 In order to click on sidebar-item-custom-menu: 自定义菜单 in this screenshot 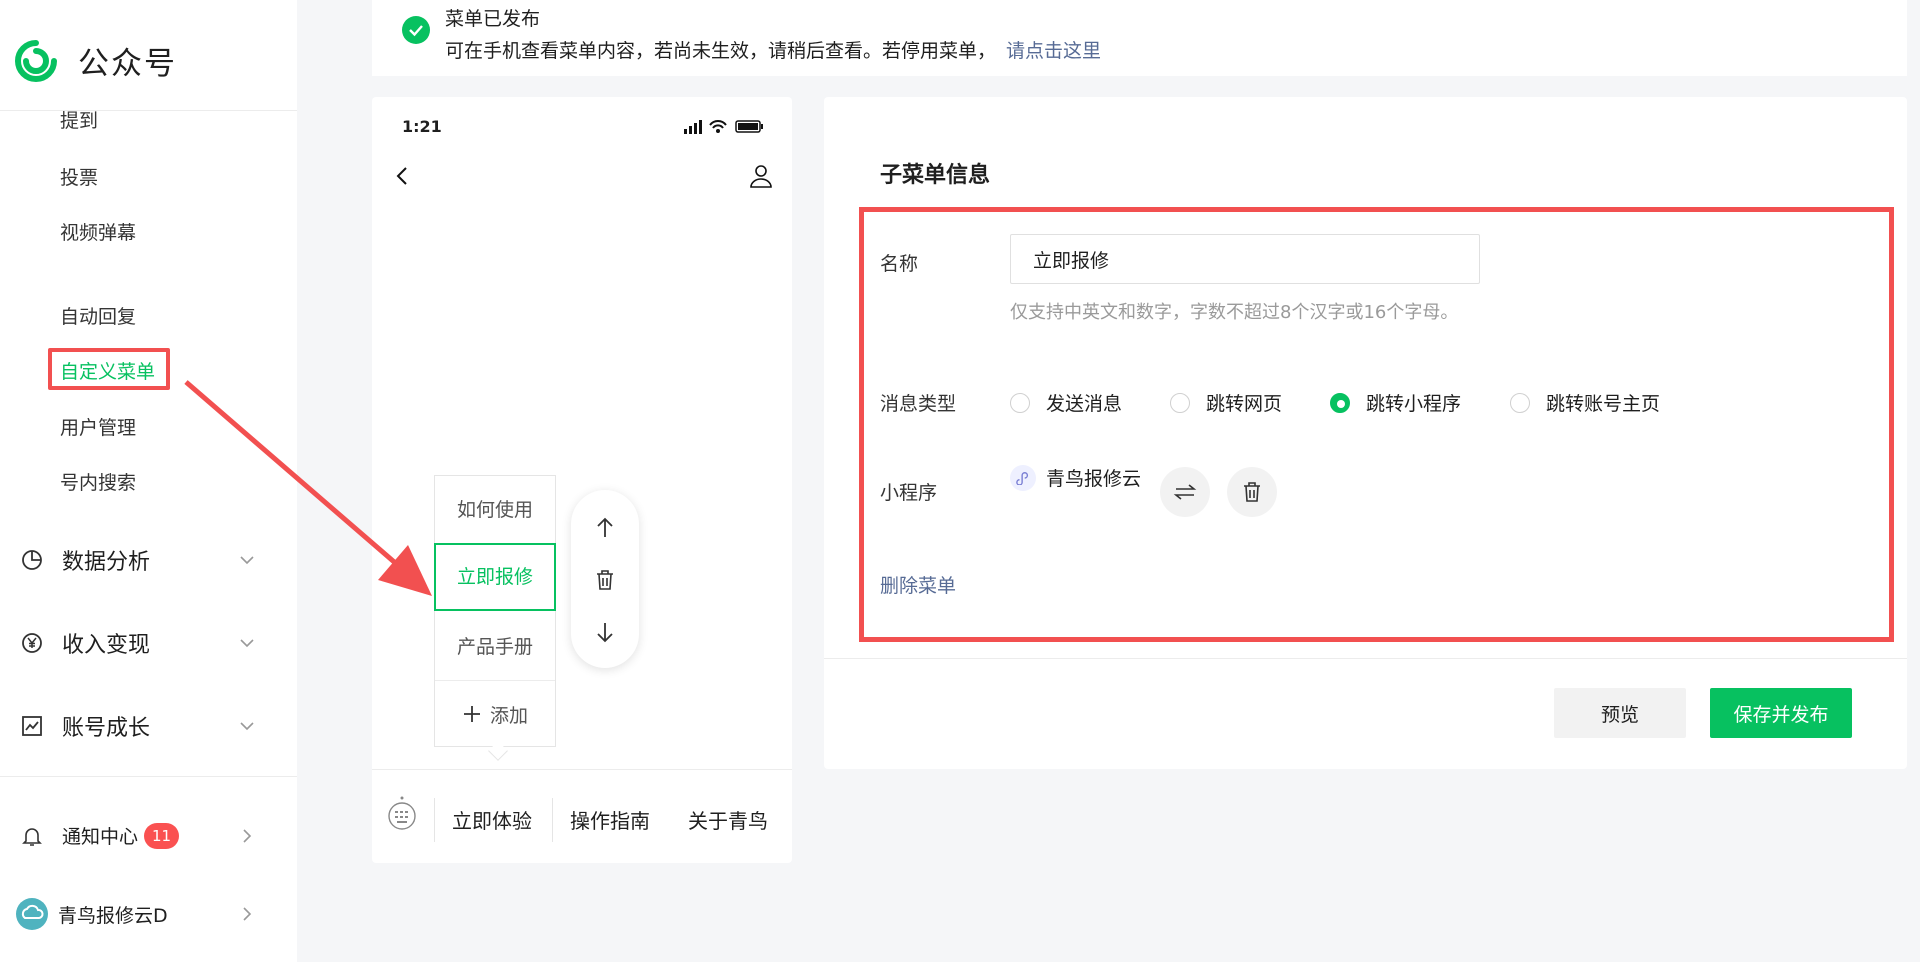, I will do `click(107, 370)`.